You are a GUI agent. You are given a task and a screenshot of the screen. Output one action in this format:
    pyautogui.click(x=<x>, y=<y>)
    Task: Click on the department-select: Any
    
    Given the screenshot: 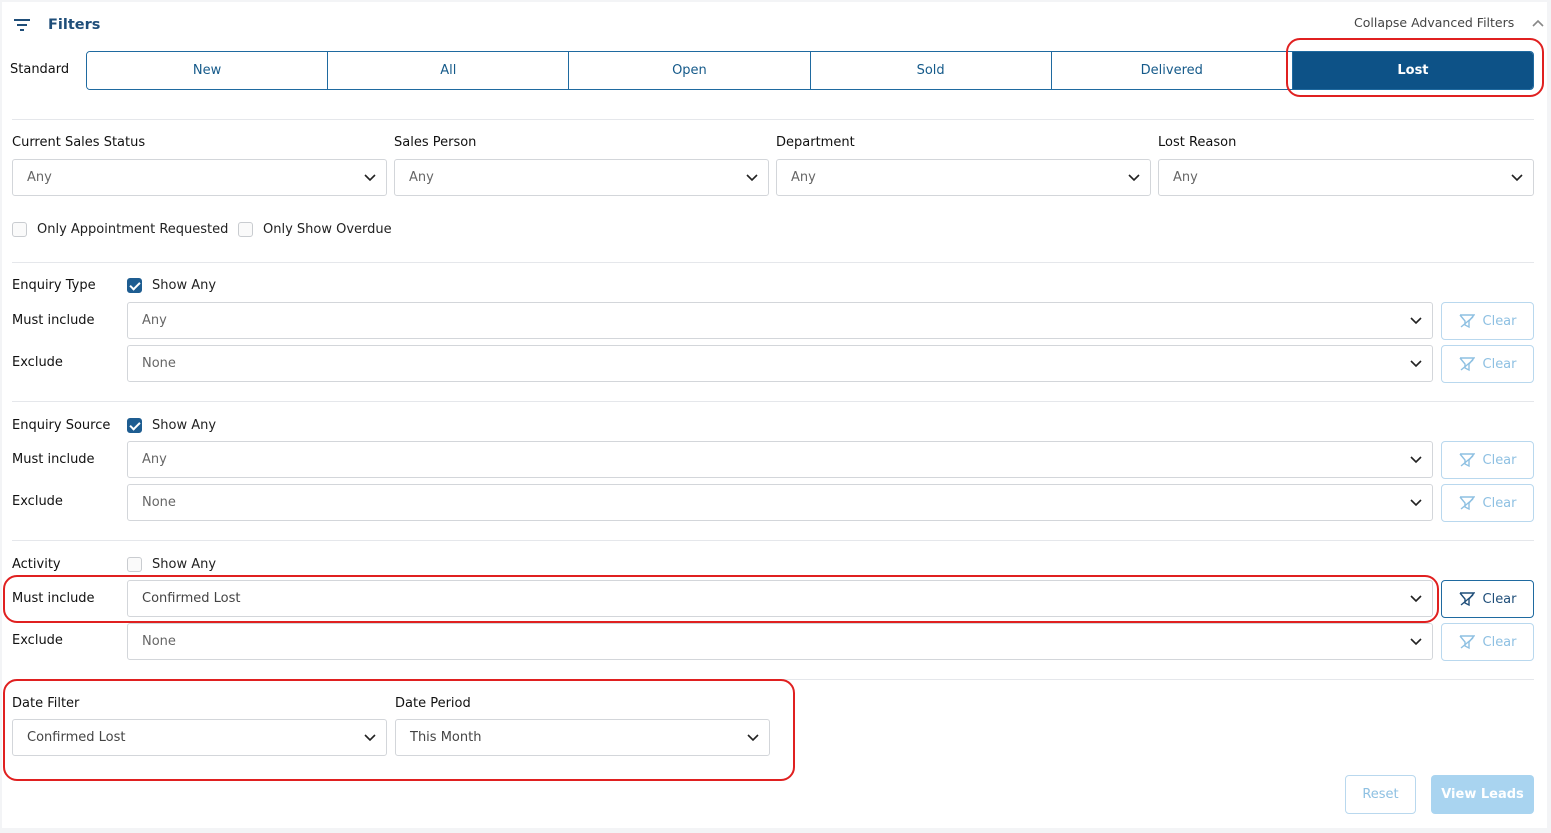 What is the action you would take?
    pyautogui.click(x=963, y=177)
    